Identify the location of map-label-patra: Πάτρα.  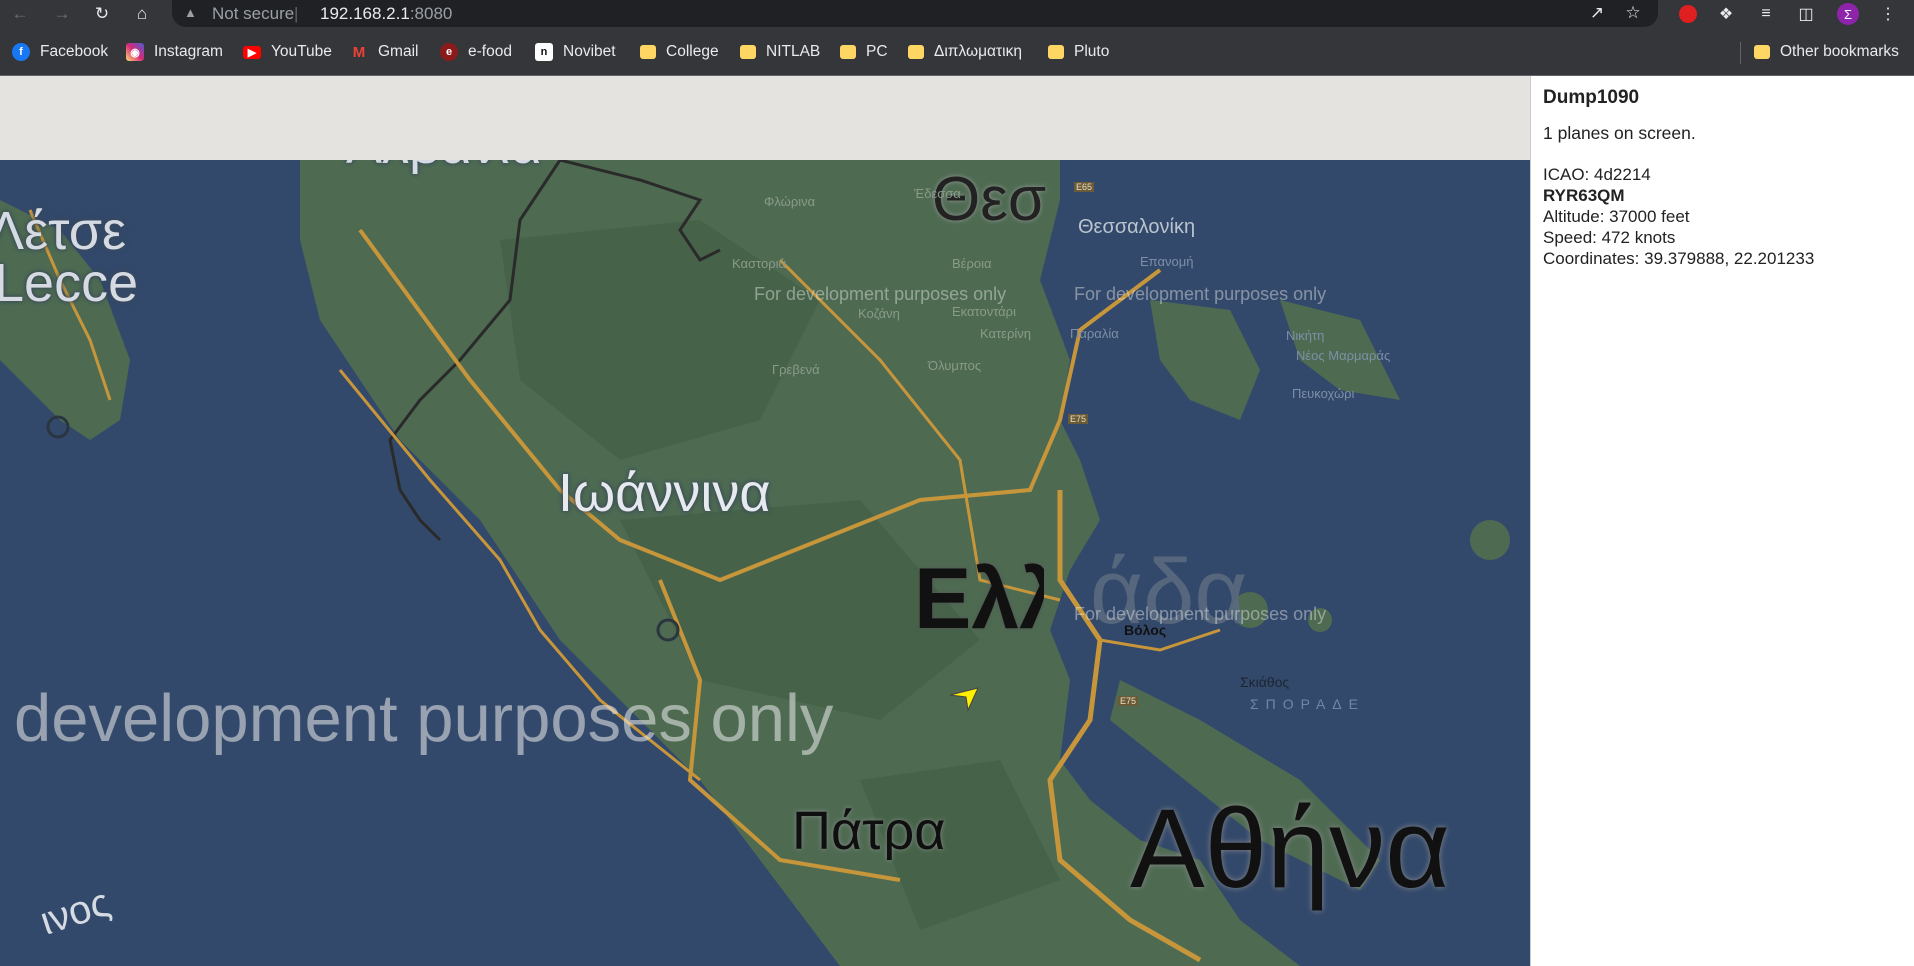
(869, 831).